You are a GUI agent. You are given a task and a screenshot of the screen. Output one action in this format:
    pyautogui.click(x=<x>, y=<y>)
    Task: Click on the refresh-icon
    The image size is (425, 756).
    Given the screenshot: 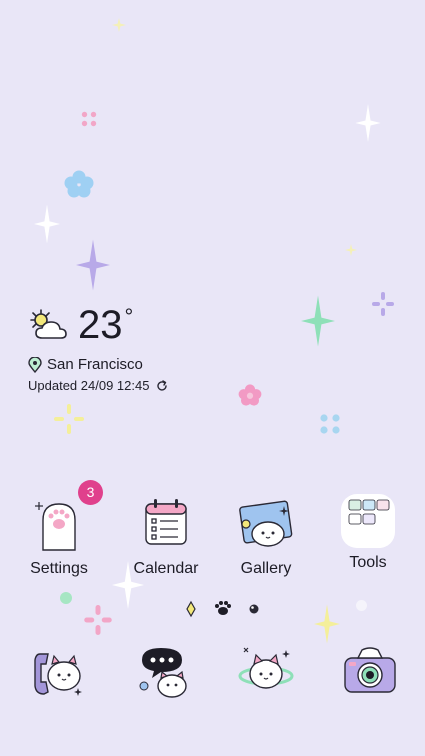 What is the action you would take?
    pyautogui.click(x=162, y=385)
    